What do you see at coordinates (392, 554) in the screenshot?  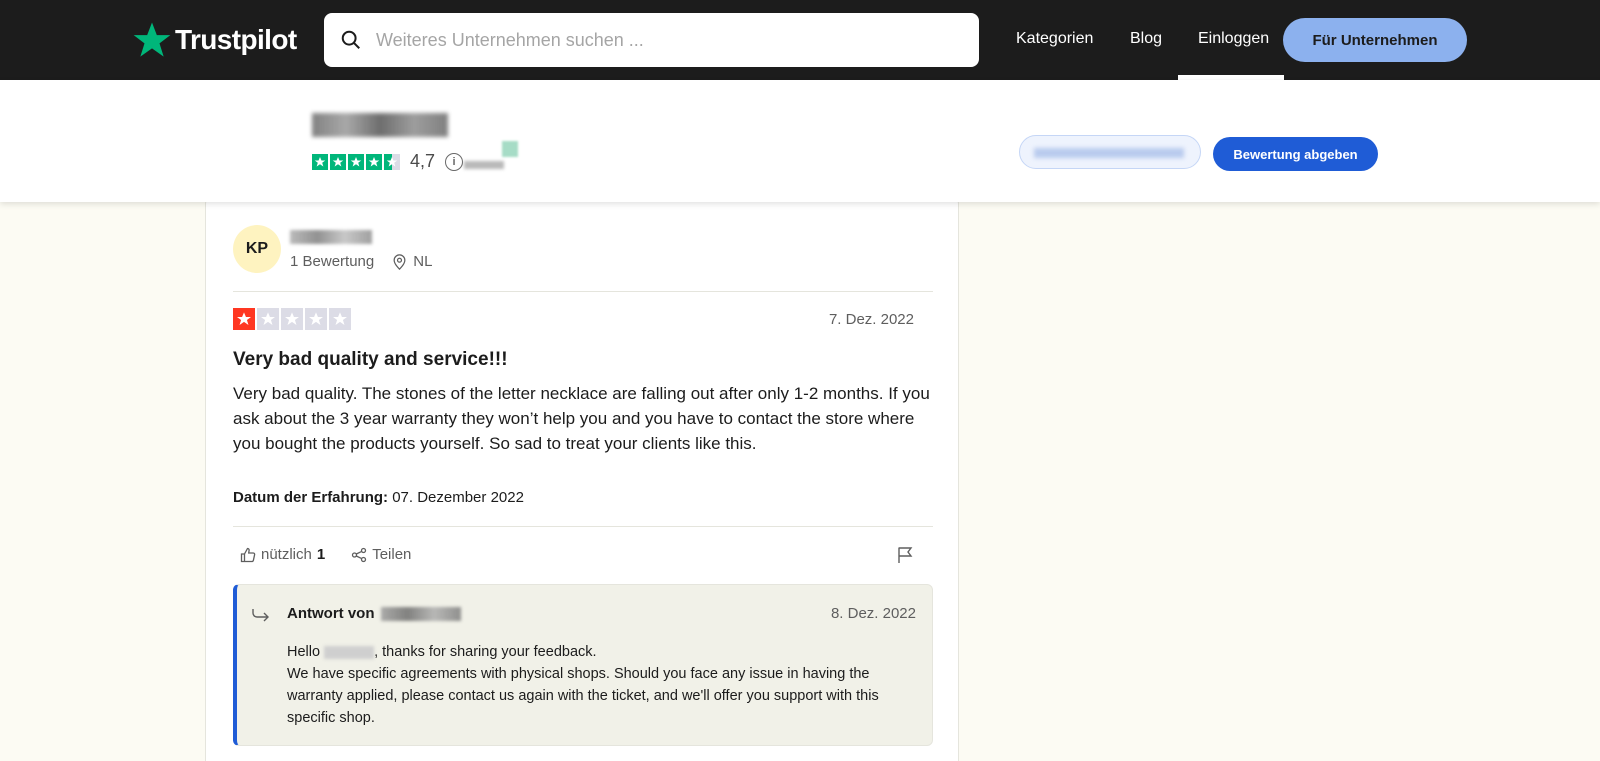 I see `share-label: Teilen` at bounding box center [392, 554].